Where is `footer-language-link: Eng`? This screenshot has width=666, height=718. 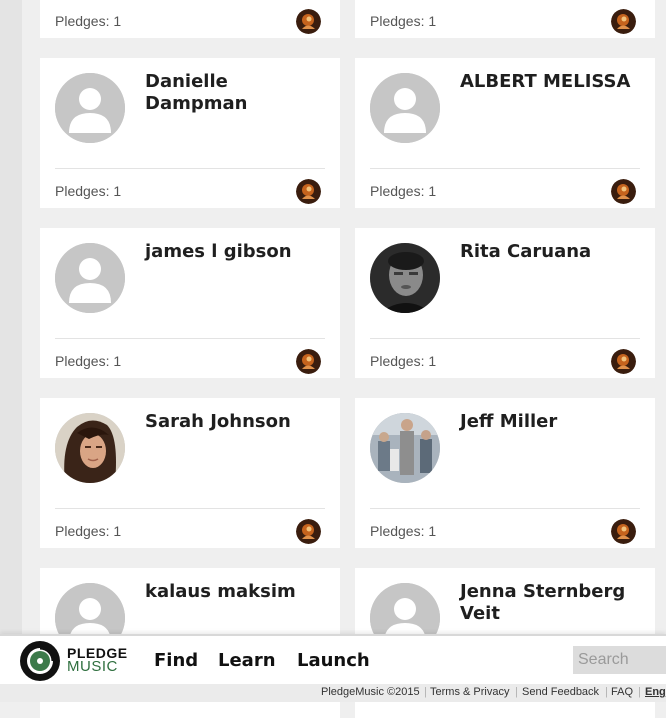 footer-language-link: Eng is located at coordinates (655, 692).